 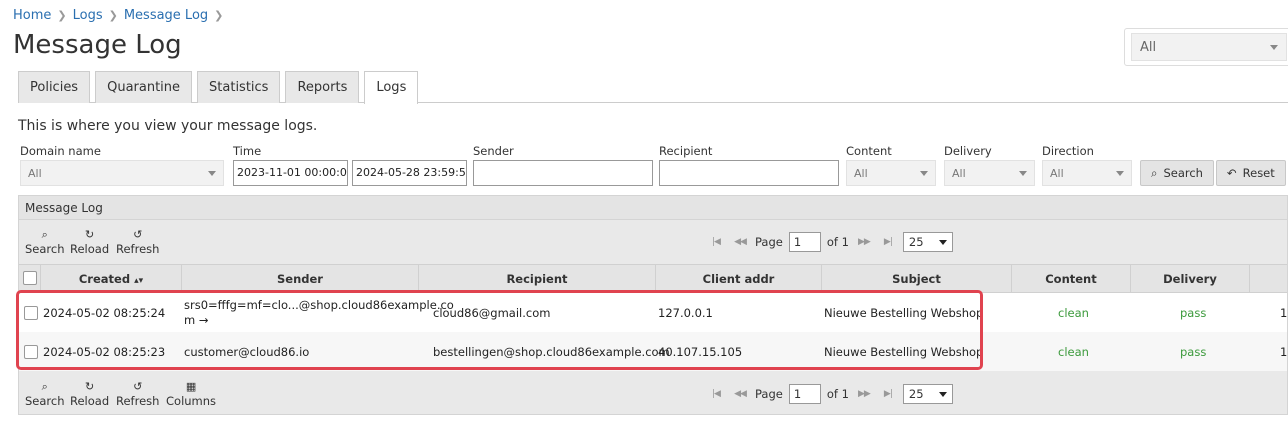 I want to click on grid-title: Message Log, so click(x=653, y=208).